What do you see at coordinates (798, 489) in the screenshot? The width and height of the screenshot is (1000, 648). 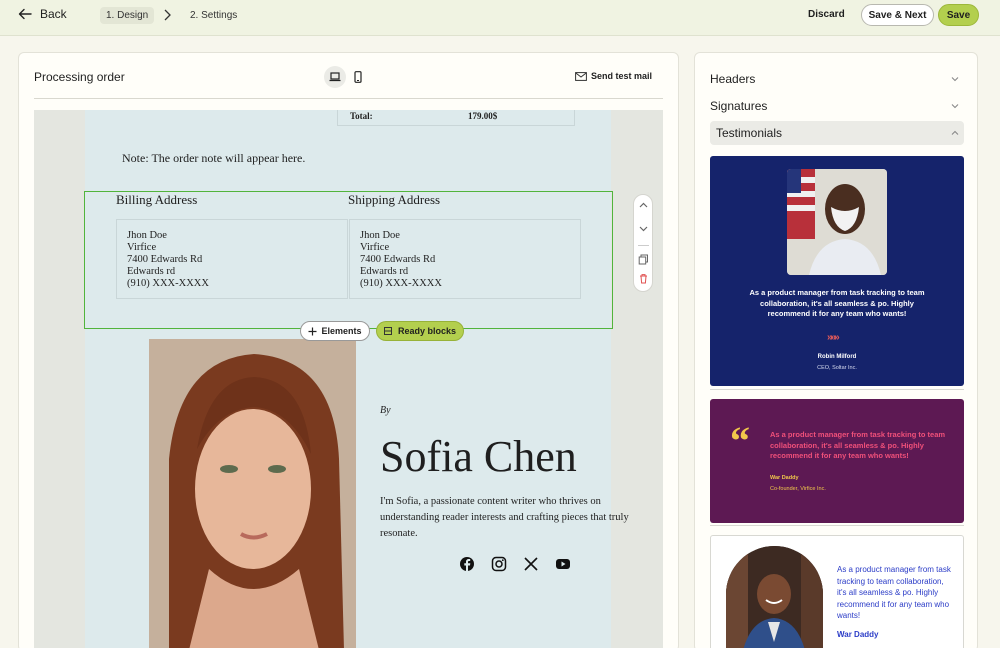 I see `testimonial-role: Co-founder, Virfice Inc.` at bounding box center [798, 489].